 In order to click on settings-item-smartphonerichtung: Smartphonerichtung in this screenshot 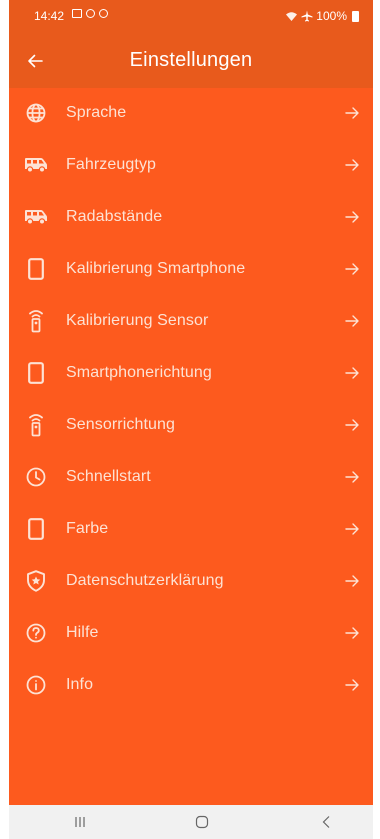, I will do `click(191, 374)`.